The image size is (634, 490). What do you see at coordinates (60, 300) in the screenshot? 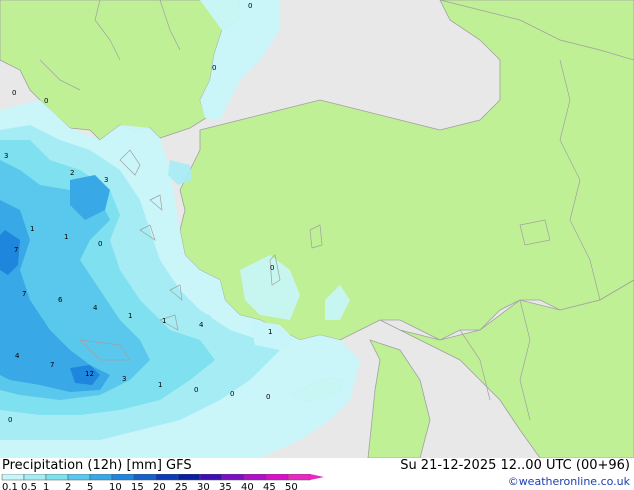
I see `precip-value-label: 6` at bounding box center [60, 300].